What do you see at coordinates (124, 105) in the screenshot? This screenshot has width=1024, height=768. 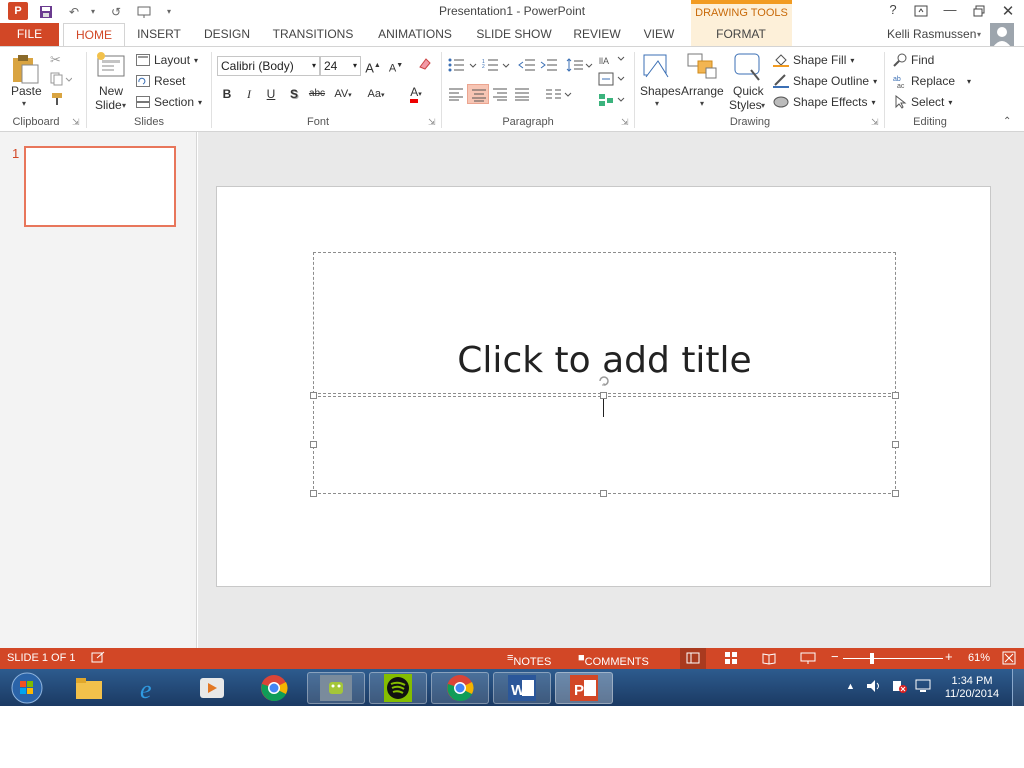 I see `new-slide-dropdown-icon: ▾` at bounding box center [124, 105].